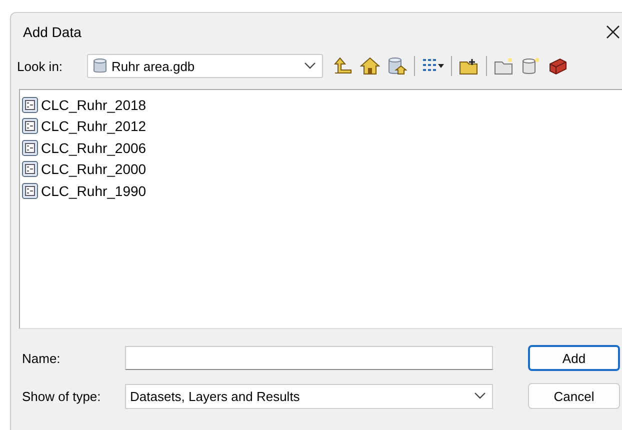  Describe the element at coordinates (309, 358) in the screenshot. I see `name-input` at that location.